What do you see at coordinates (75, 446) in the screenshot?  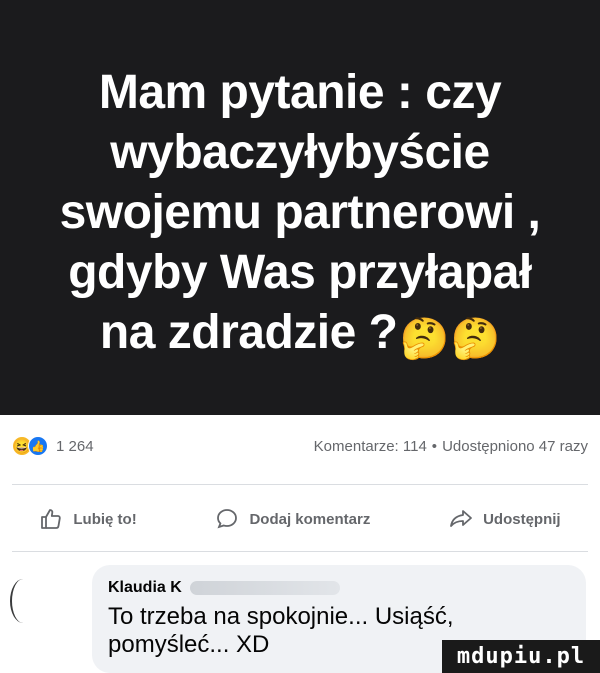 I see `reaction-count: 1 264` at bounding box center [75, 446].